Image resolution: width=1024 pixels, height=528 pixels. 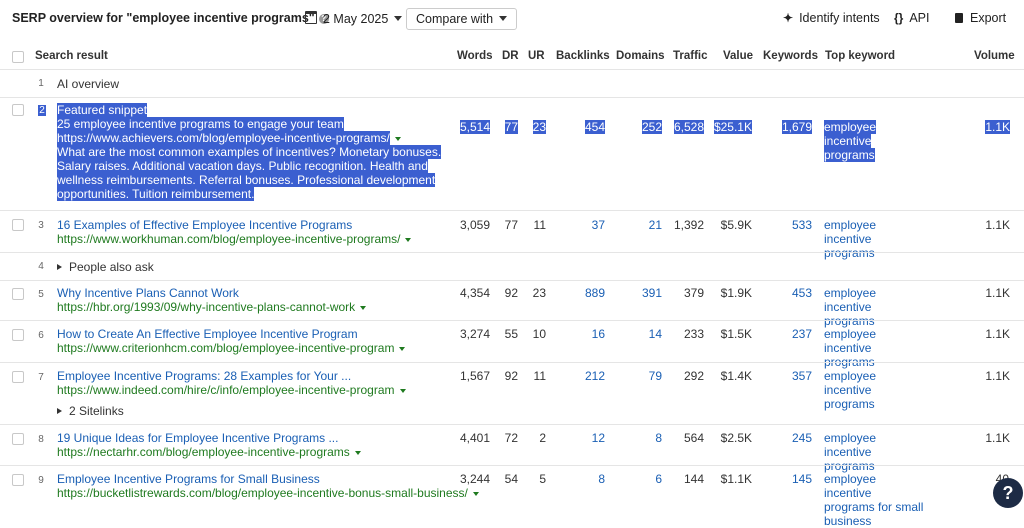 What do you see at coordinates (536, 56) in the screenshot?
I see `col-ur: UR` at bounding box center [536, 56].